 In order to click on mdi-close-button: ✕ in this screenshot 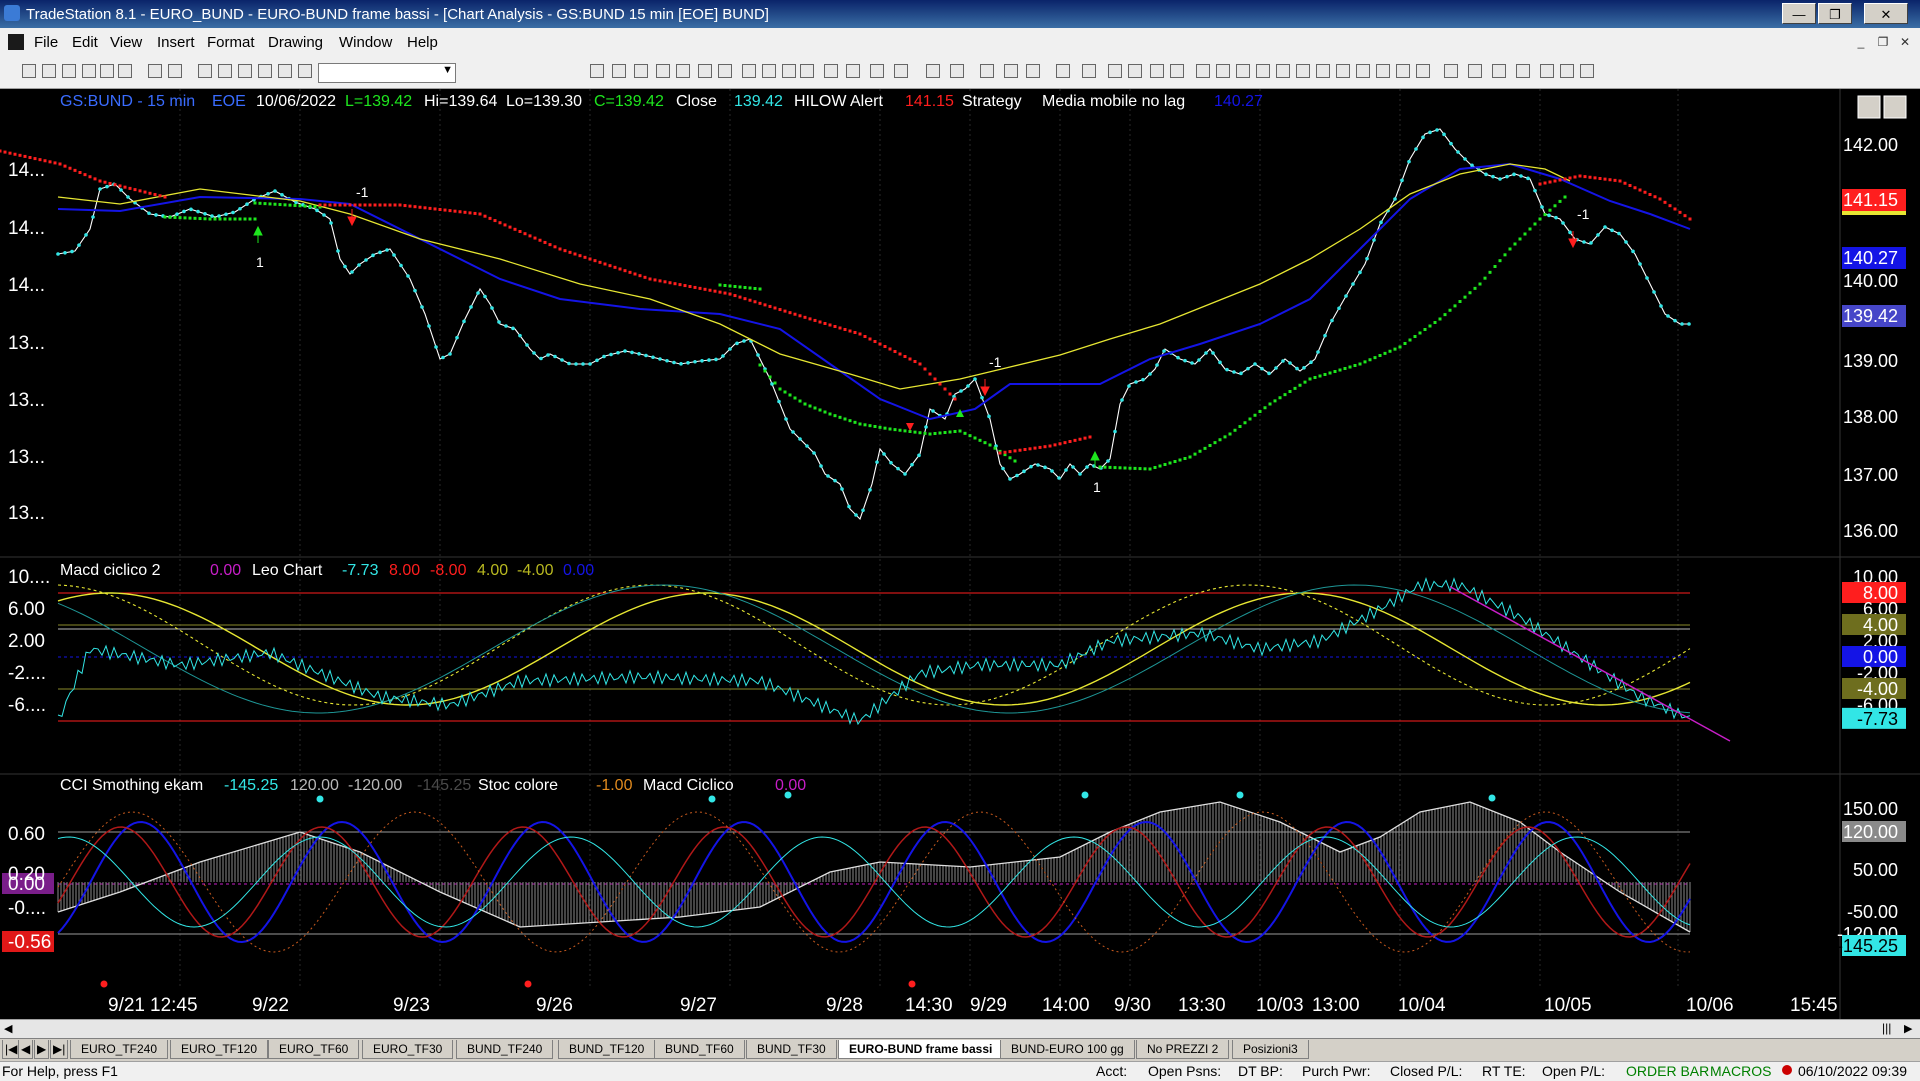, I will do `click(1905, 42)`.